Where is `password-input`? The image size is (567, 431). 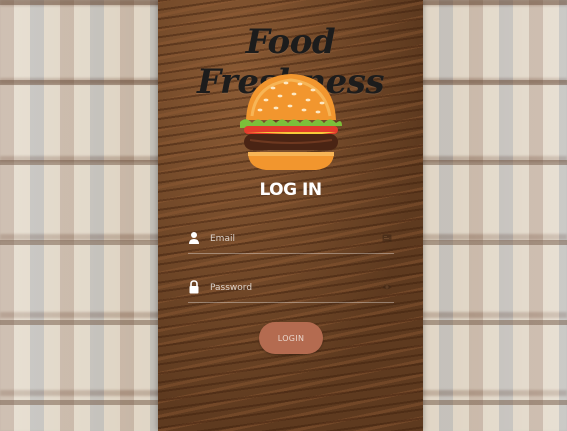
password-input is located at coordinates (290, 288).